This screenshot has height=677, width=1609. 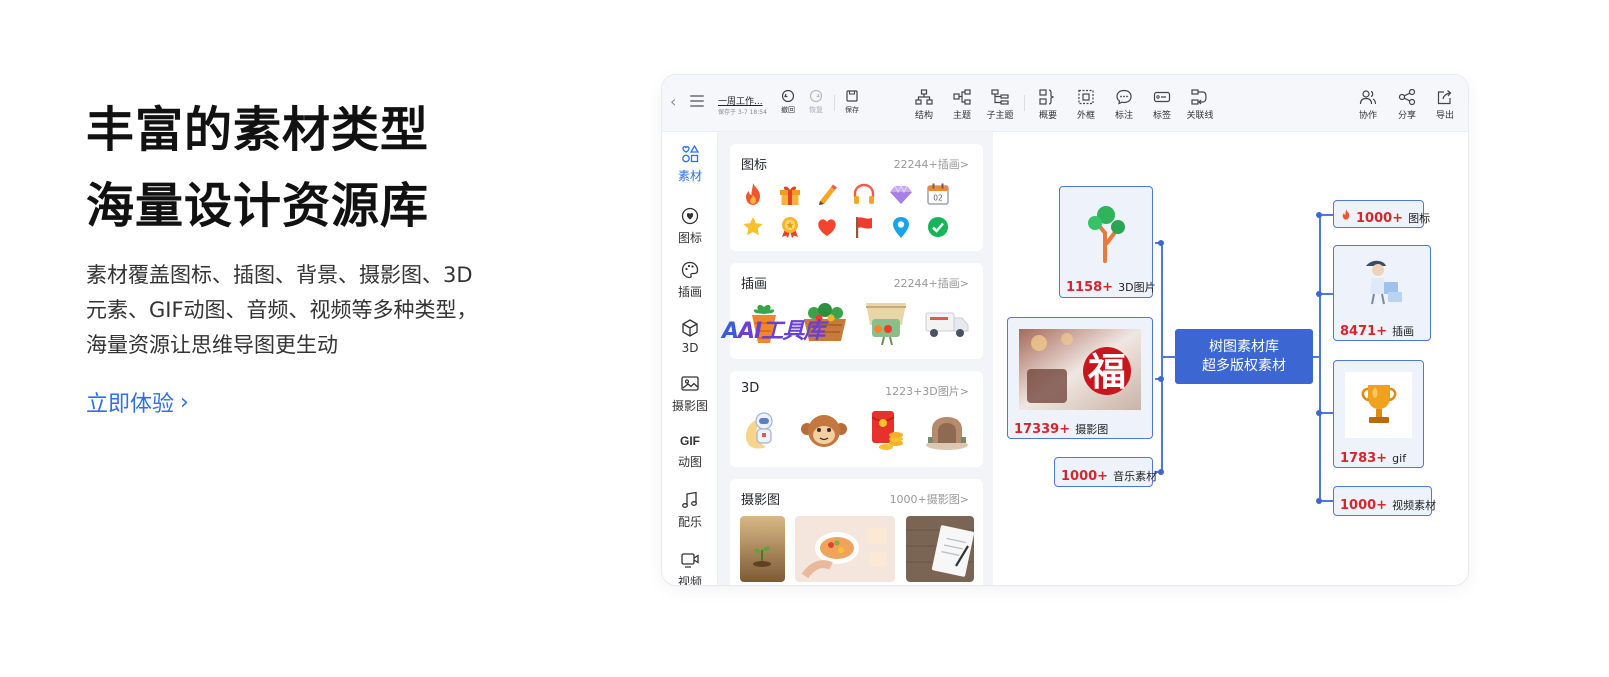 I want to click on relation-button: 关联线, so click(x=1200, y=105).